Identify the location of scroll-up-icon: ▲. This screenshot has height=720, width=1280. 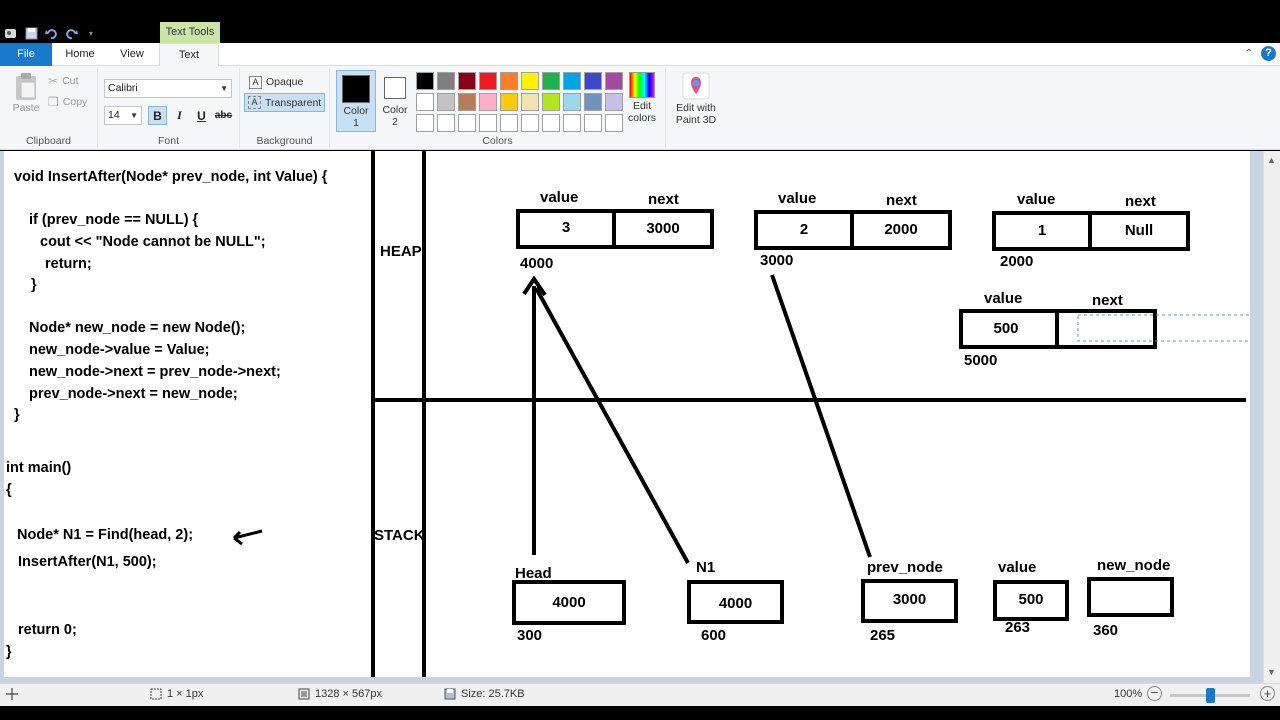
(1271, 160).